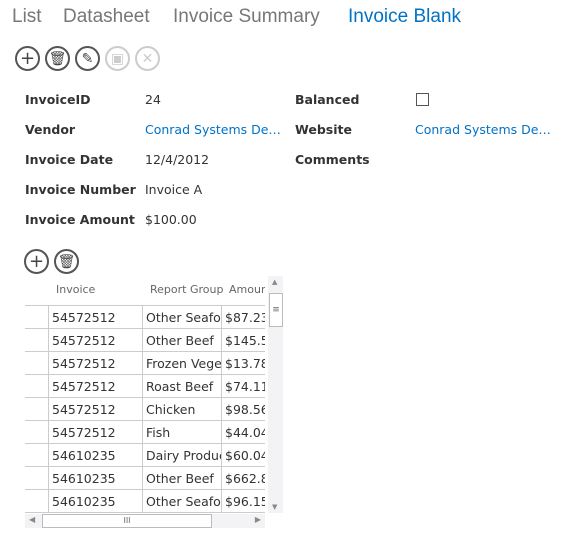  What do you see at coordinates (243, 340) in the screenshot?
I see `table-cell: $145.54` at bounding box center [243, 340].